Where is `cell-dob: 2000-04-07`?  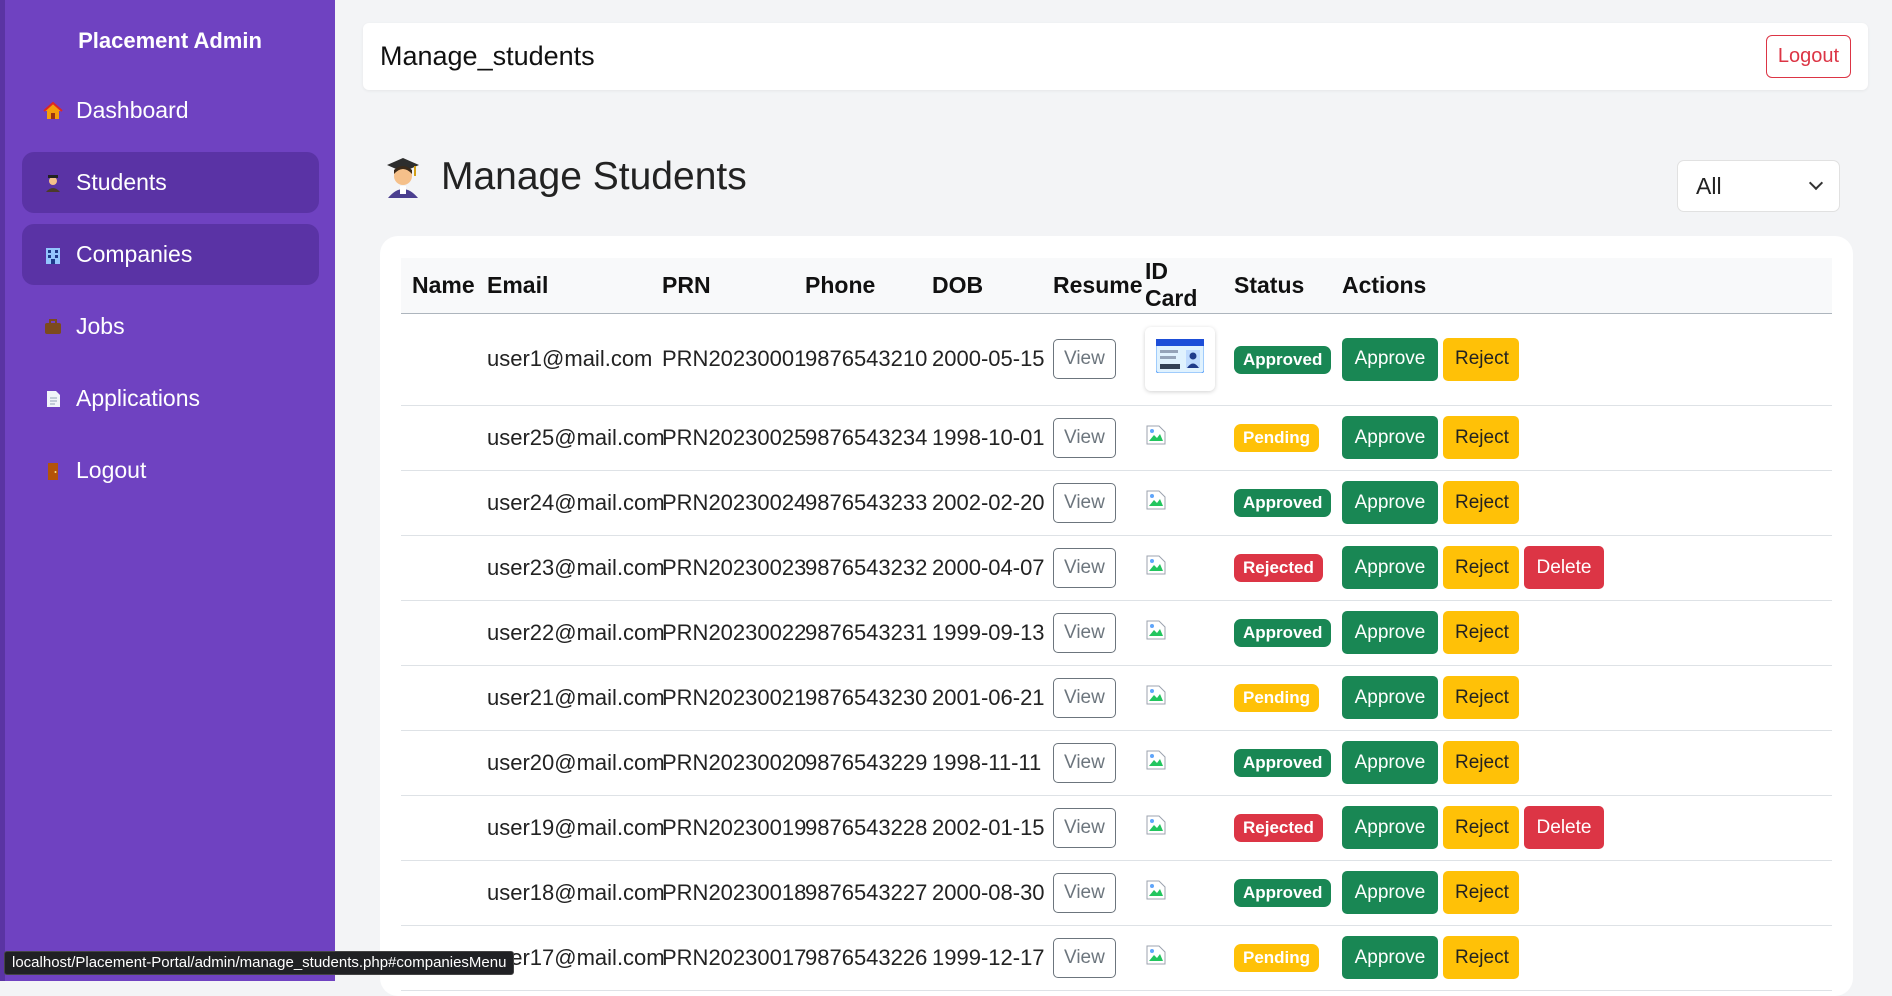 cell-dob: 2000-04-07 is located at coordinates (983, 568).